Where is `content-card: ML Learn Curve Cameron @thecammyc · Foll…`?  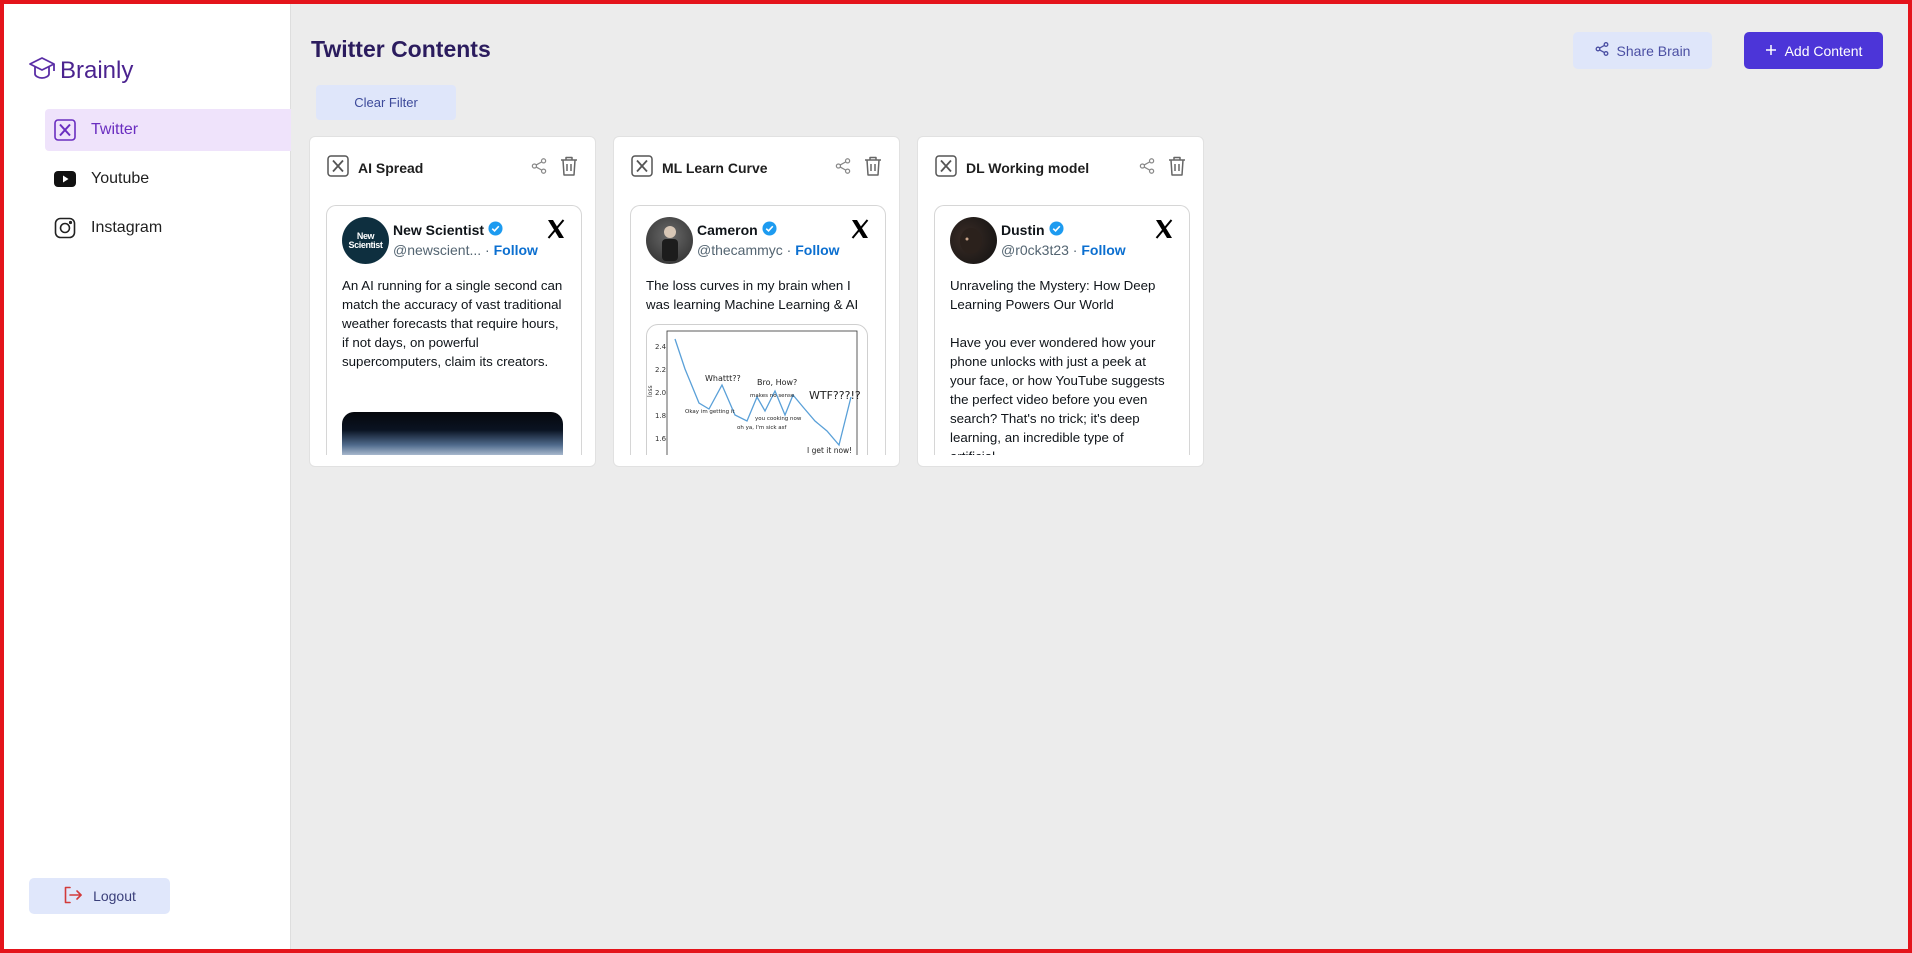
content-card: ML Learn Curve Cameron @thecammyc · Foll… is located at coordinates (756, 301).